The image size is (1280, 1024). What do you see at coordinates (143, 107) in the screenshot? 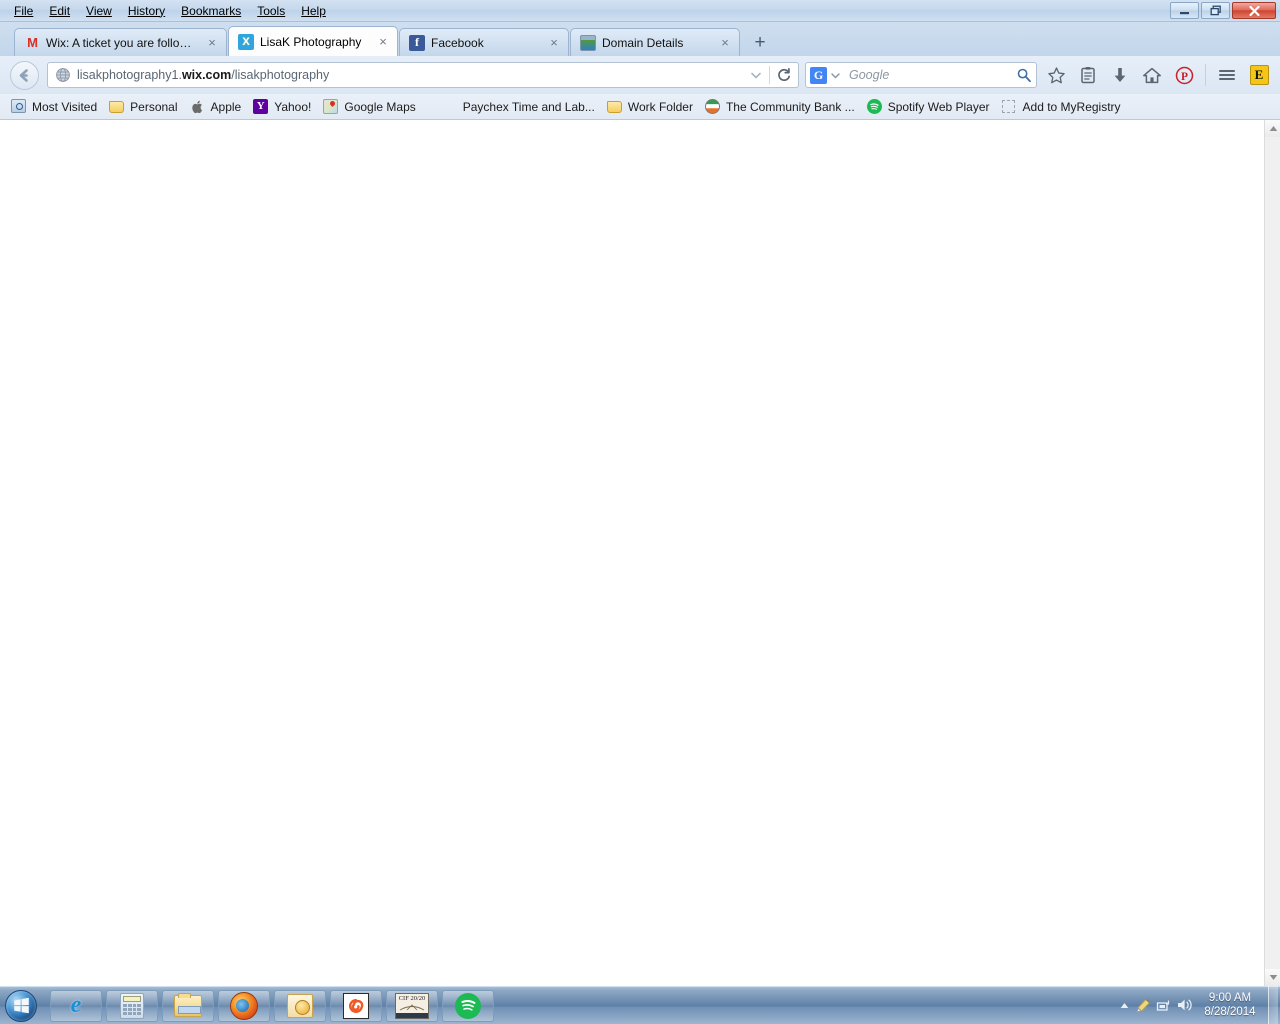
I see `bookmark-personal: Personal` at bounding box center [143, 107].